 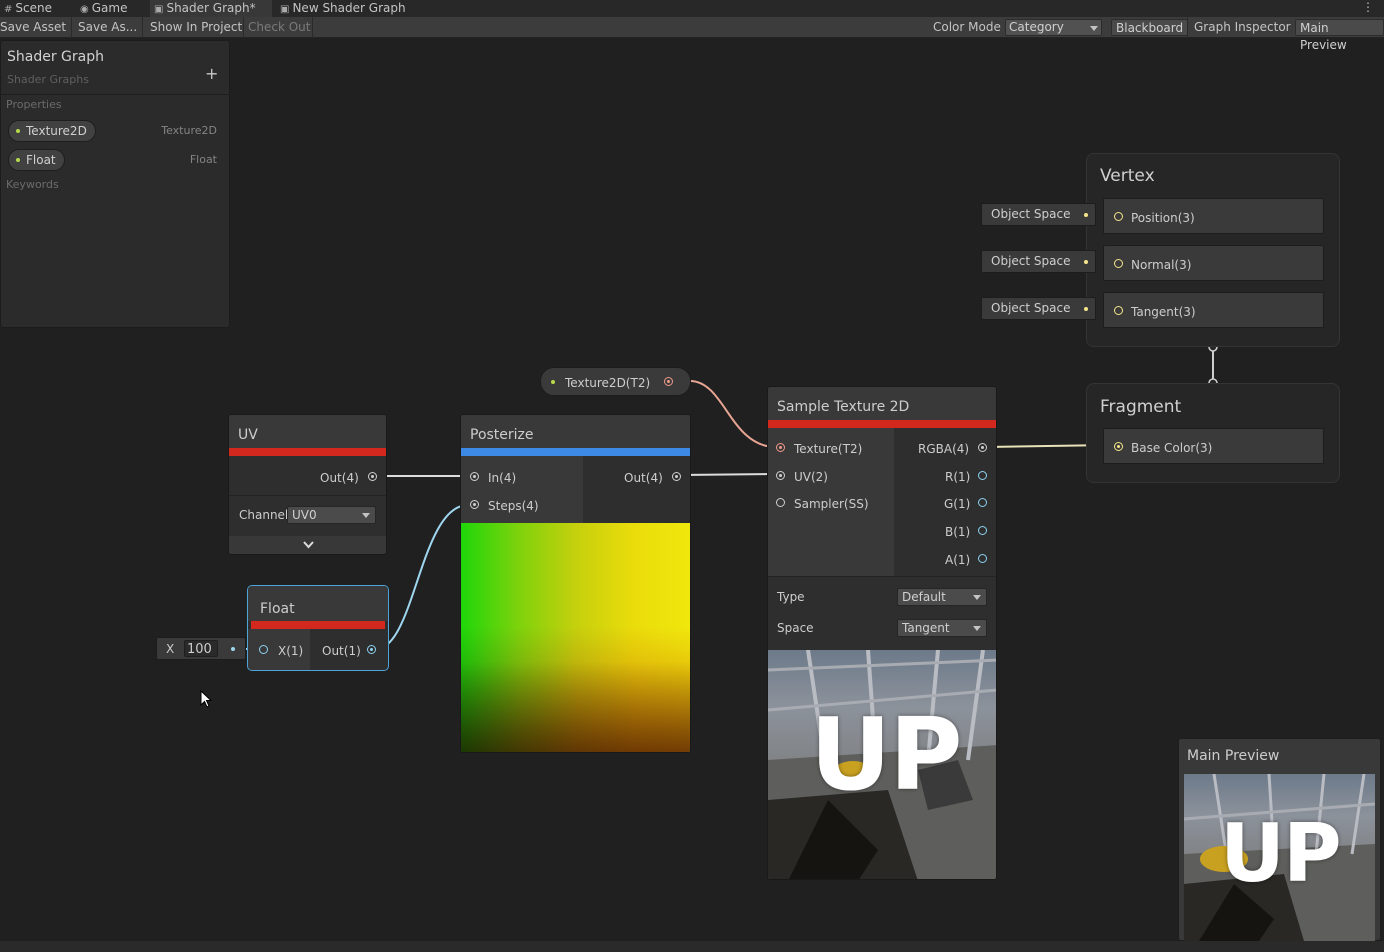 I want to click on node-title: Float, so click(x=277, y=609).